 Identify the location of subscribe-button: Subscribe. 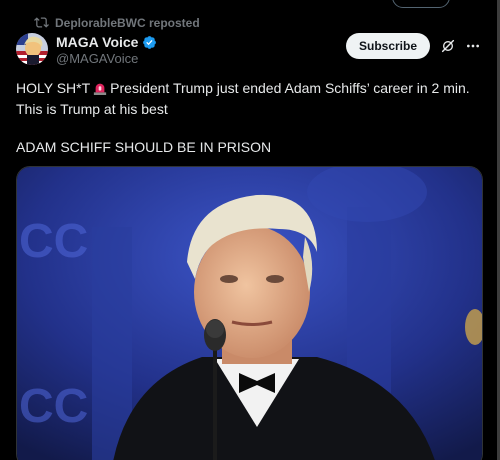
(388, 46).